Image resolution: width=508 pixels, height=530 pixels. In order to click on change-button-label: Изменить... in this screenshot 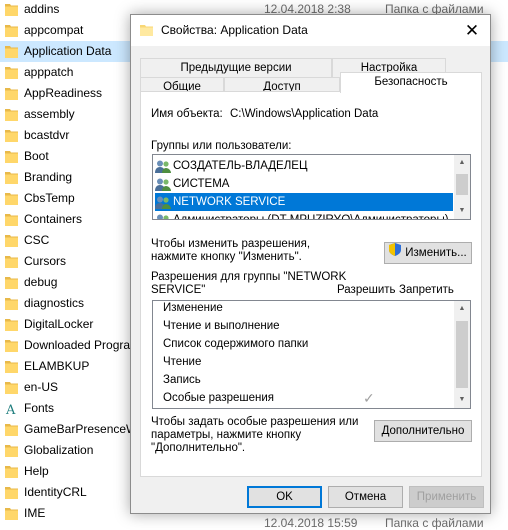, I will do `click(436, 253)`.